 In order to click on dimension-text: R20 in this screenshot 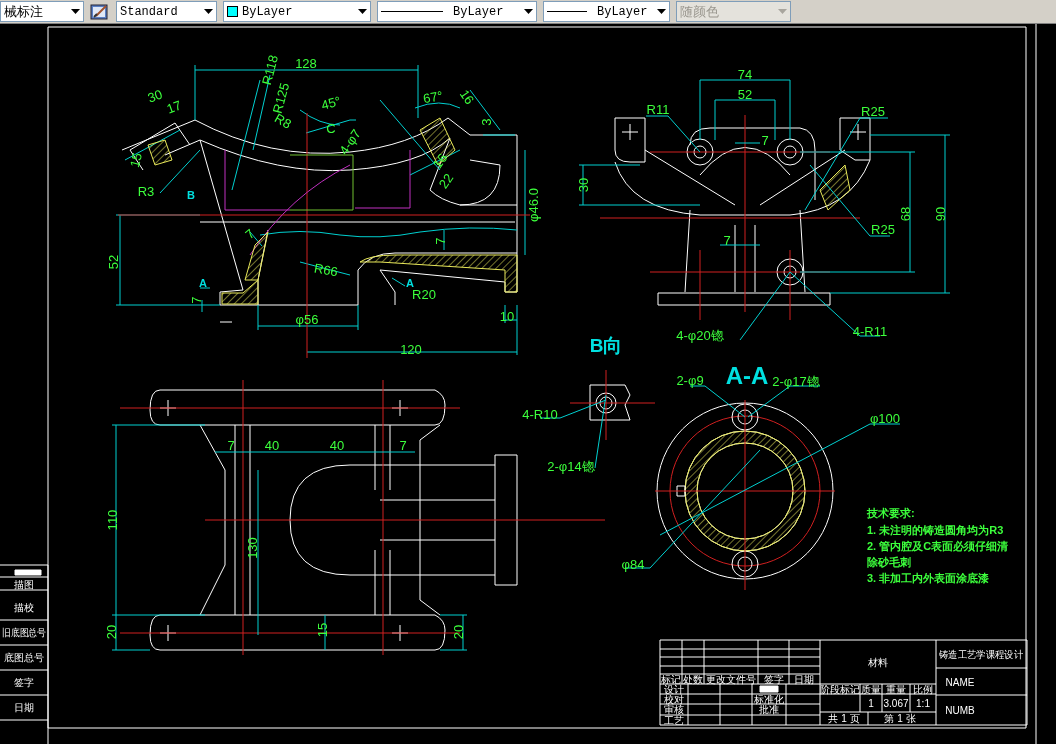, I will do `click(424, 294)`.